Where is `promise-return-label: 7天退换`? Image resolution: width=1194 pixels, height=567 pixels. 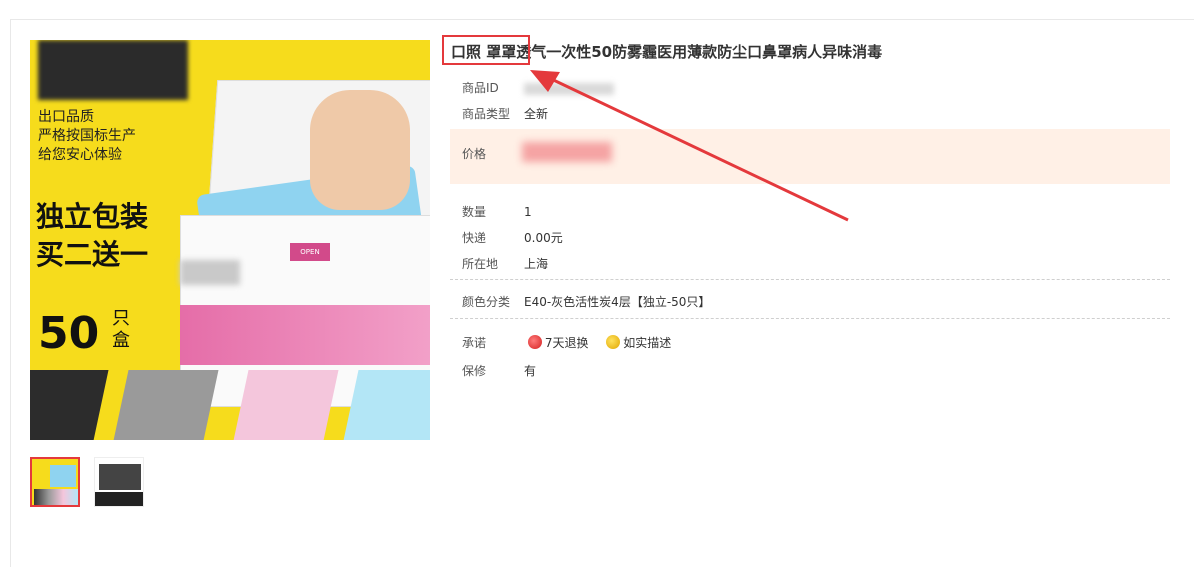 promise-return-label: 7天退换 is located at coordinates (566, 343).